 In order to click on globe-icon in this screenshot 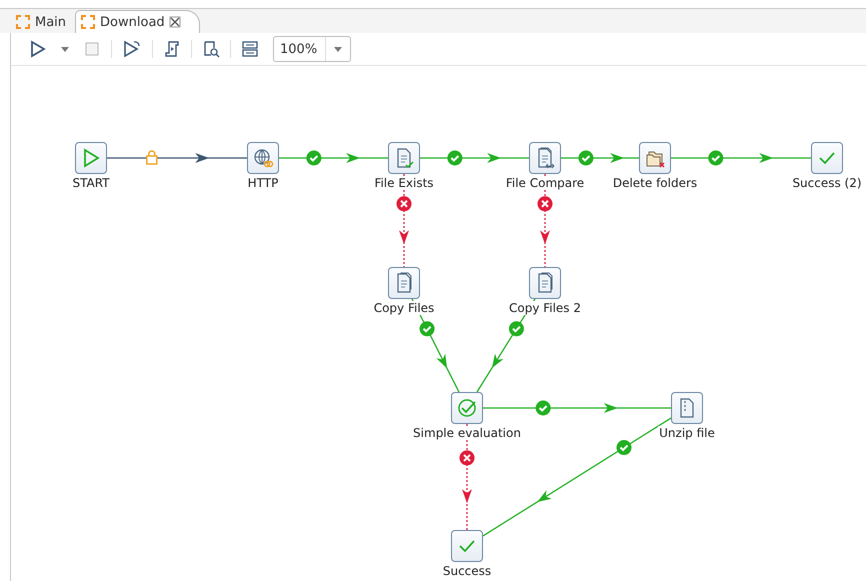, I will do `click(263, 158)`.